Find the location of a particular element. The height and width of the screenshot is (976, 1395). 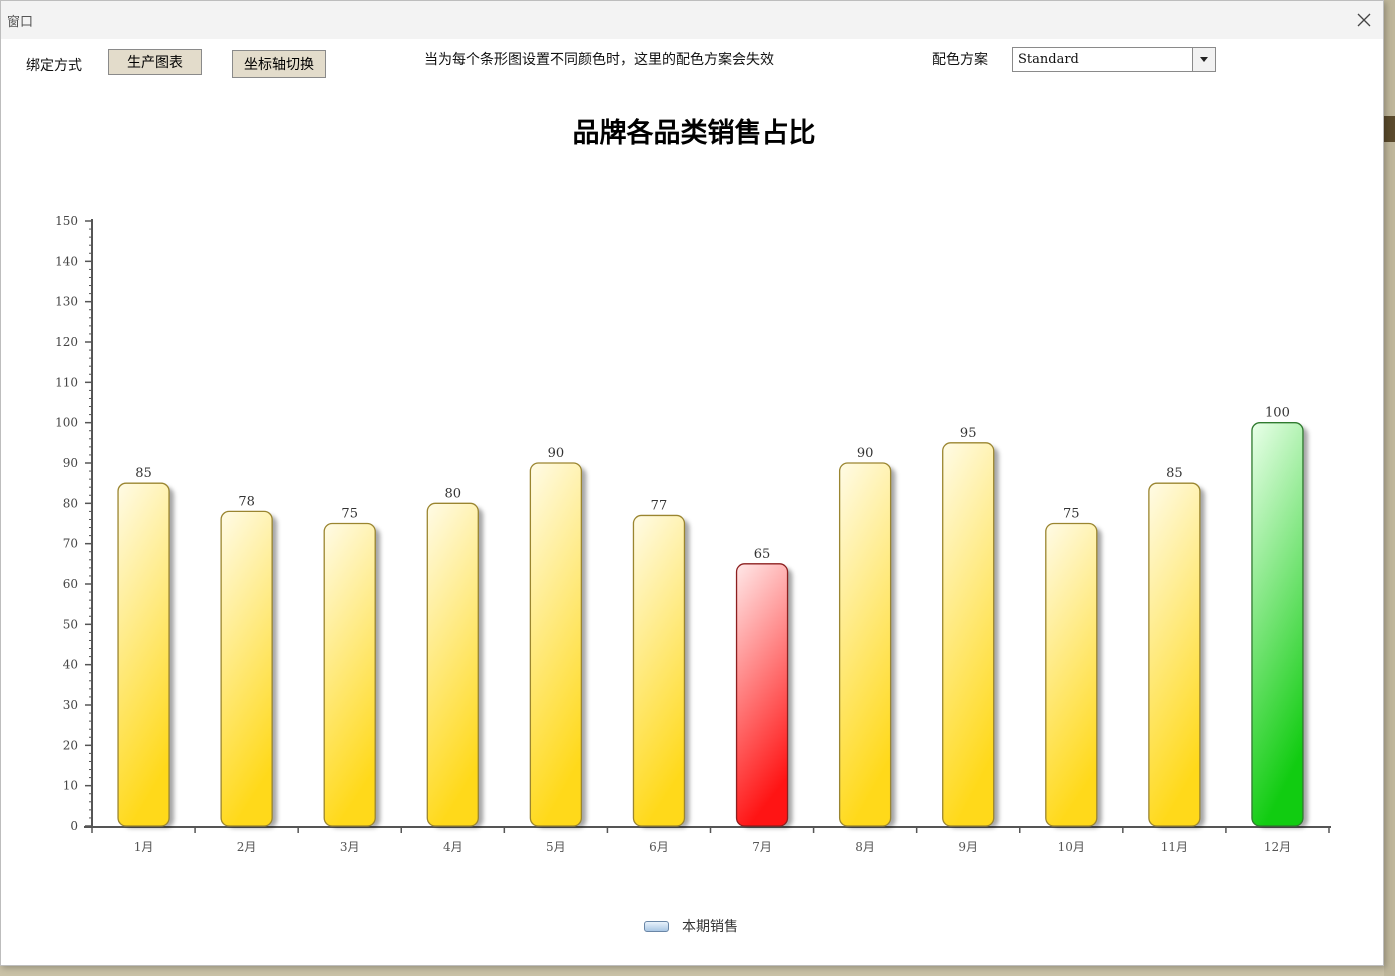

data-label: 78 is located at coordinates (246, 501).